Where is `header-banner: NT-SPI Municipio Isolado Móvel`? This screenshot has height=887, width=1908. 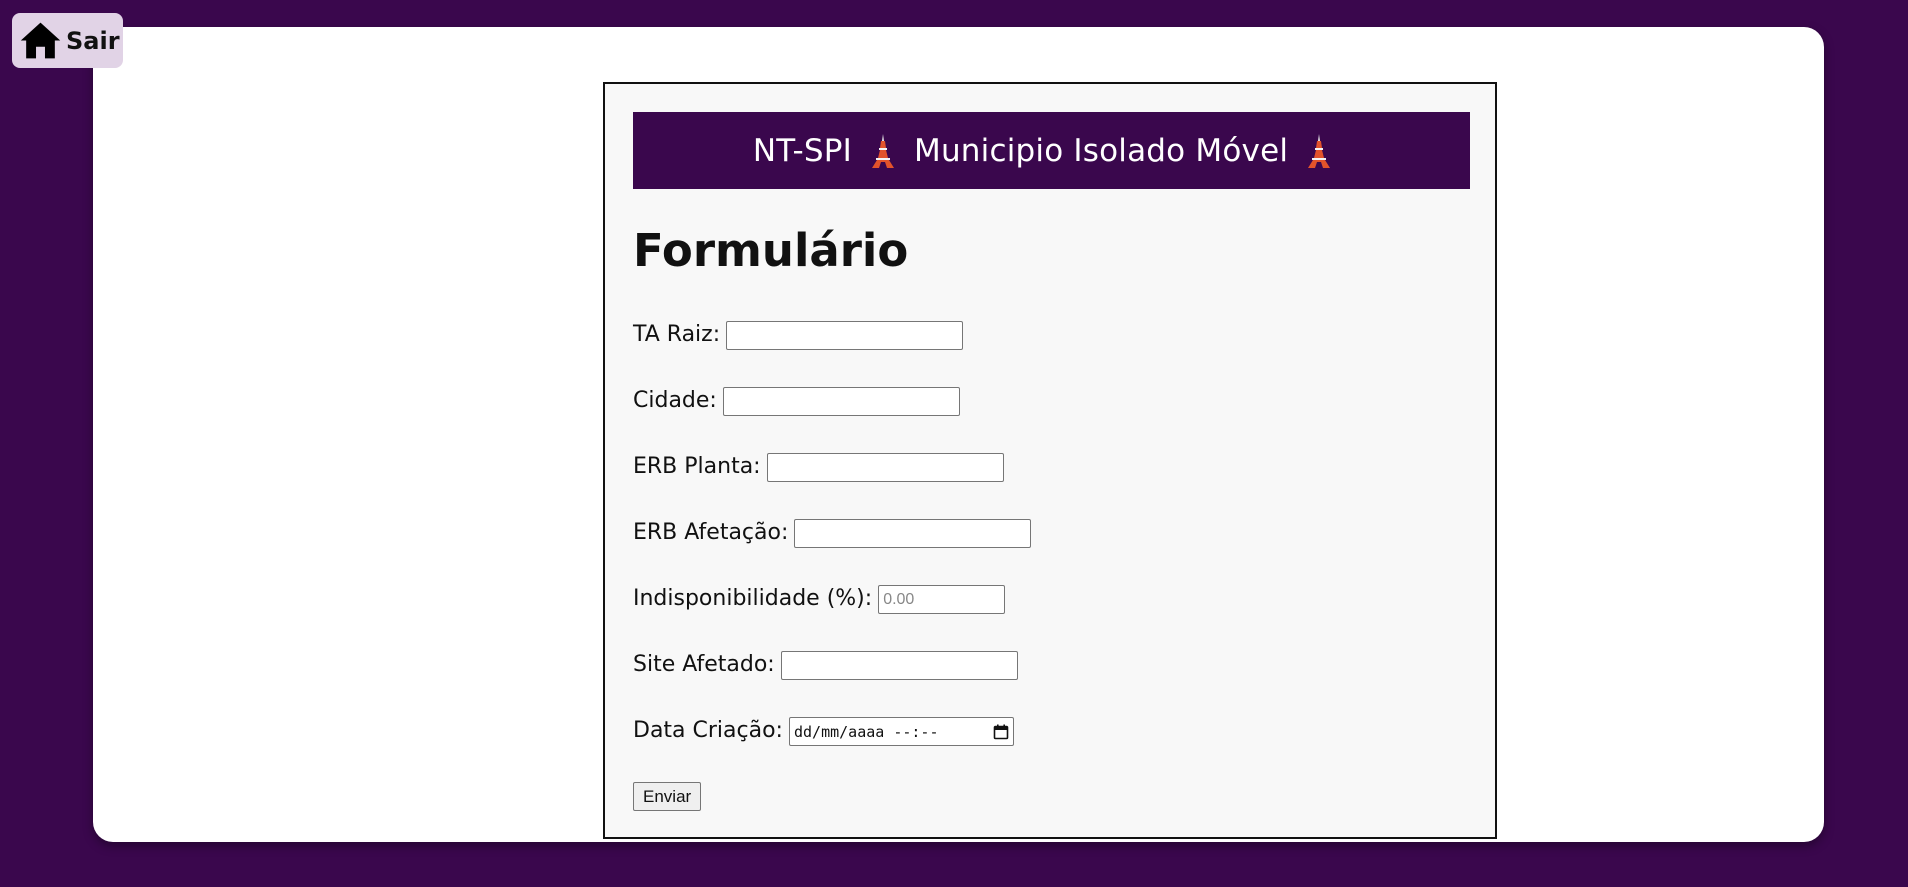
header-banner: NT-SPI Municipio Isolado Móvel is located at coordinates (1051, 150).